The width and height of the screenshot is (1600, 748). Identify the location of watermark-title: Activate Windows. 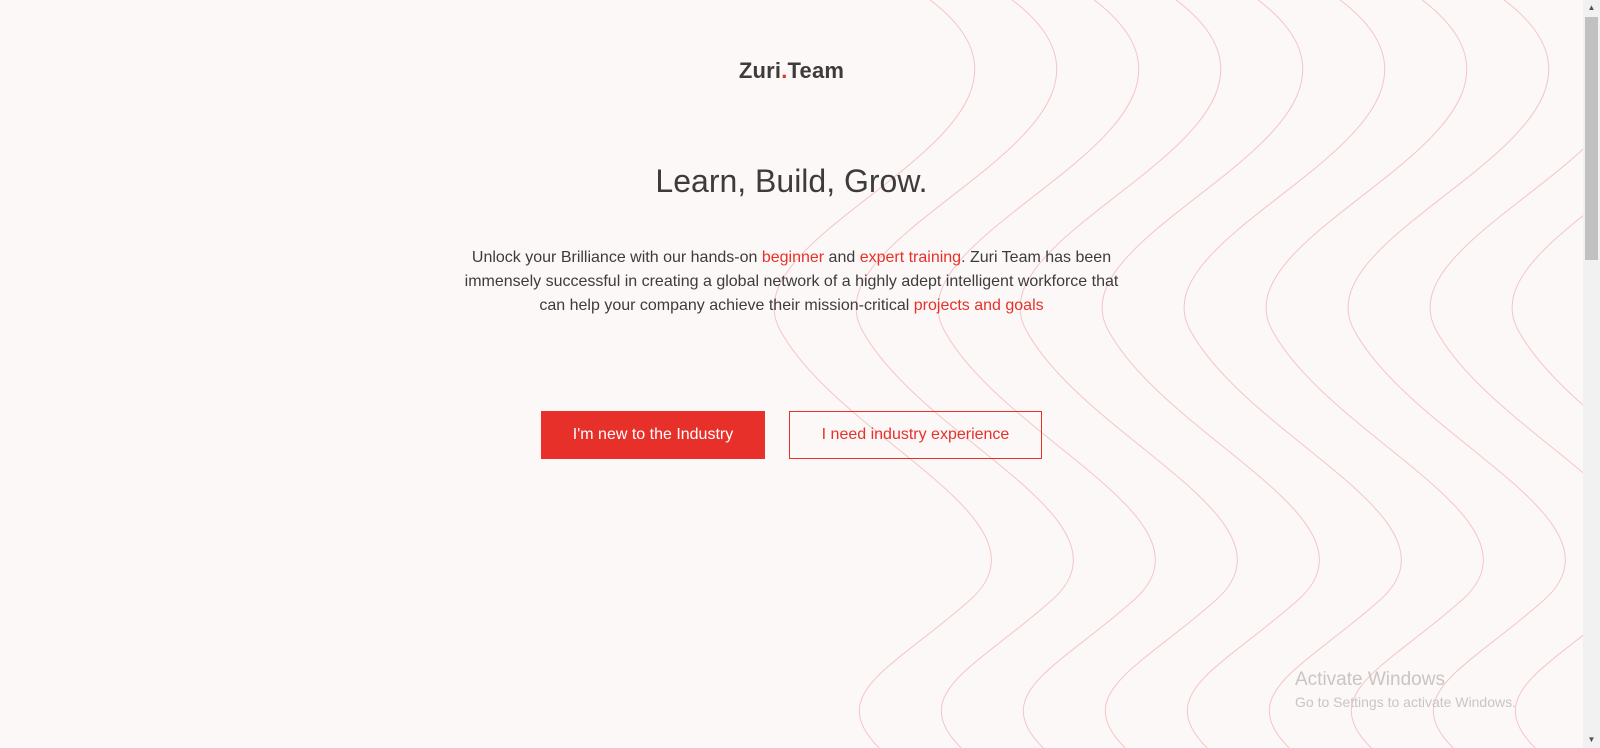
(1370, 679).